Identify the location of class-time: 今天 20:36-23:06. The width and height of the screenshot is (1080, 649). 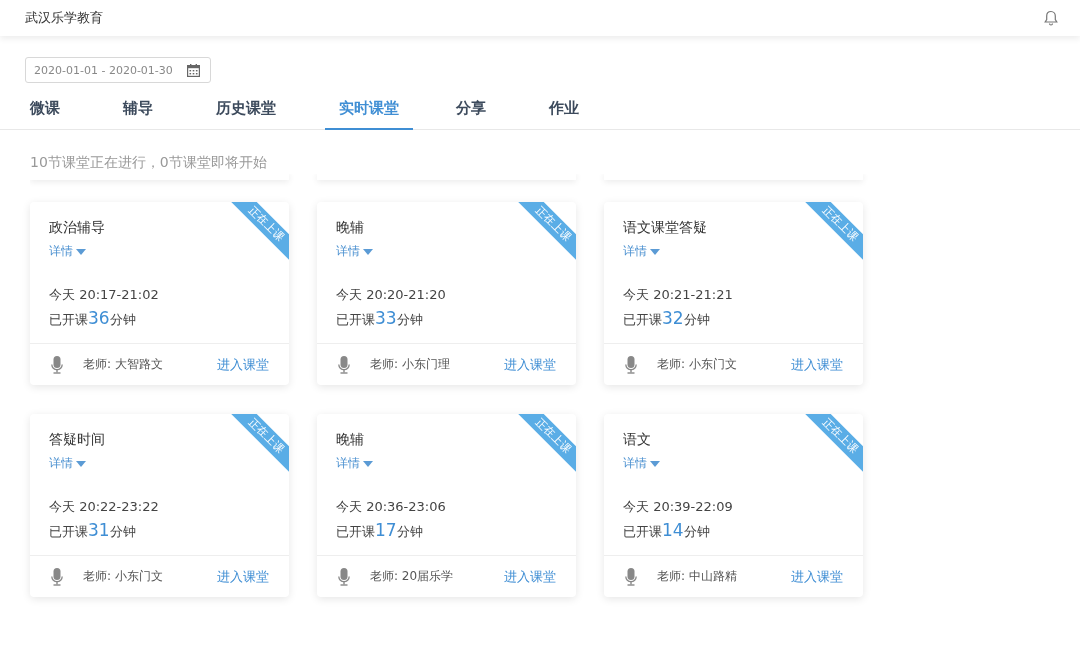
(391, 507).